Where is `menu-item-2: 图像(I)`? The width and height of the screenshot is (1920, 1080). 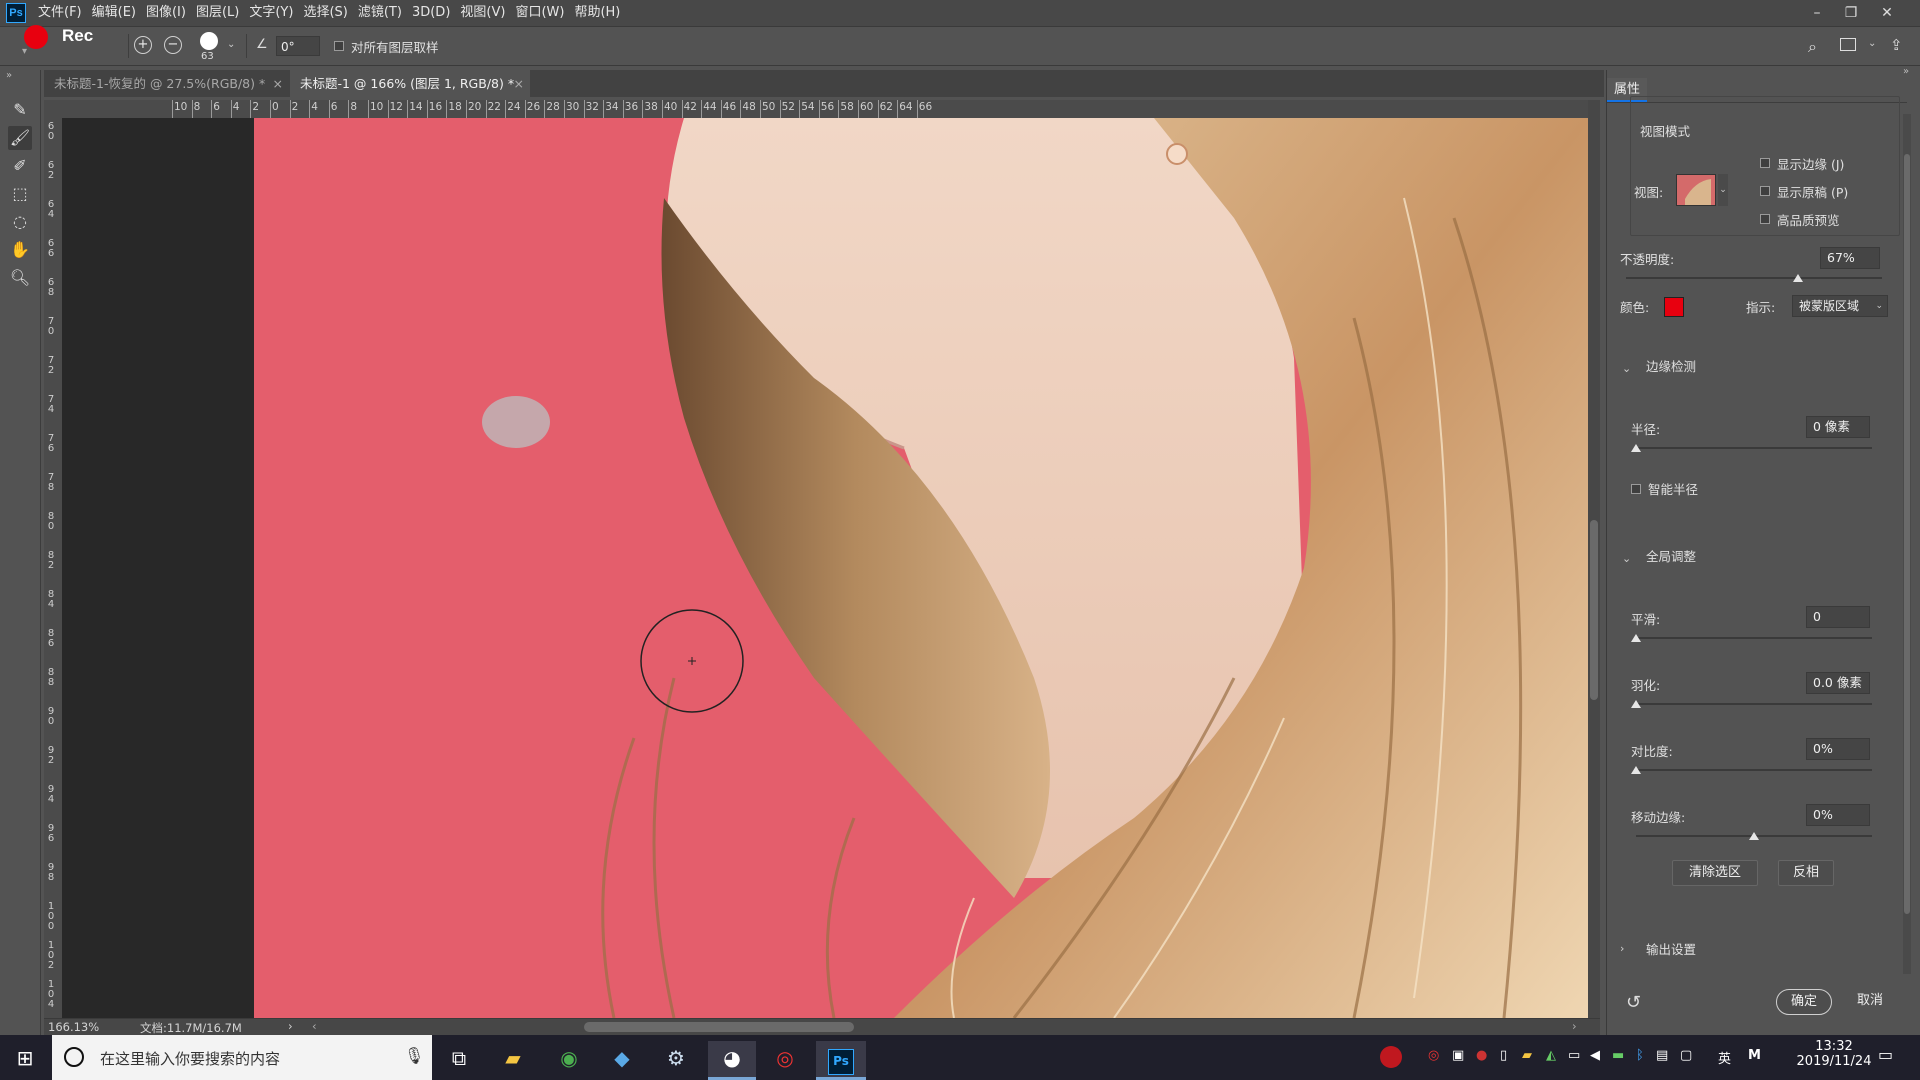
menu-item-2: 图像(I) is located at coordinates (171, 13).